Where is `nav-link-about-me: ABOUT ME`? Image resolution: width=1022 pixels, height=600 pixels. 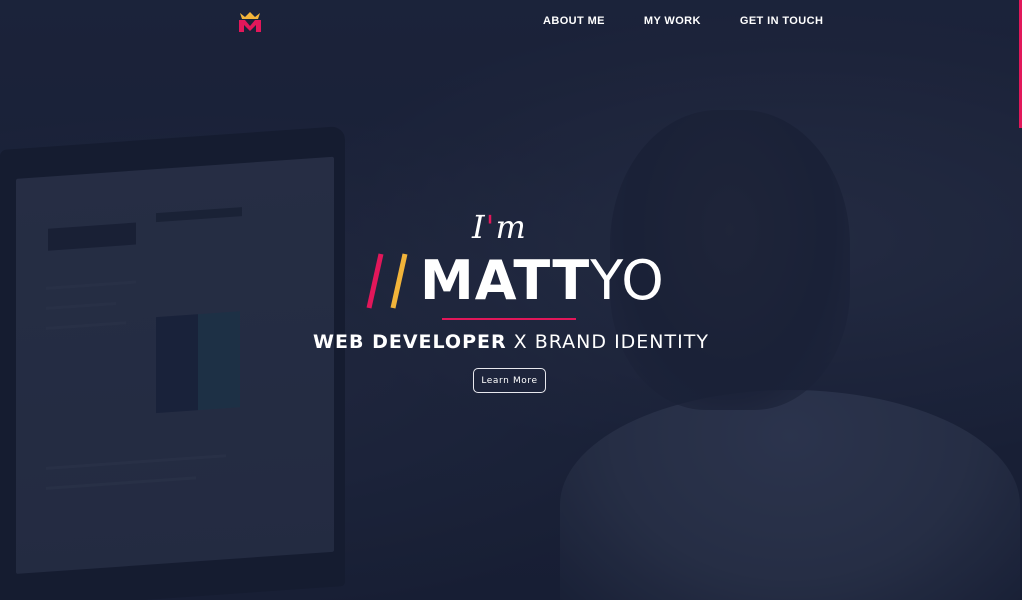
nav-link-about-me: ABOUT ME is located at coordinates (574, 21).